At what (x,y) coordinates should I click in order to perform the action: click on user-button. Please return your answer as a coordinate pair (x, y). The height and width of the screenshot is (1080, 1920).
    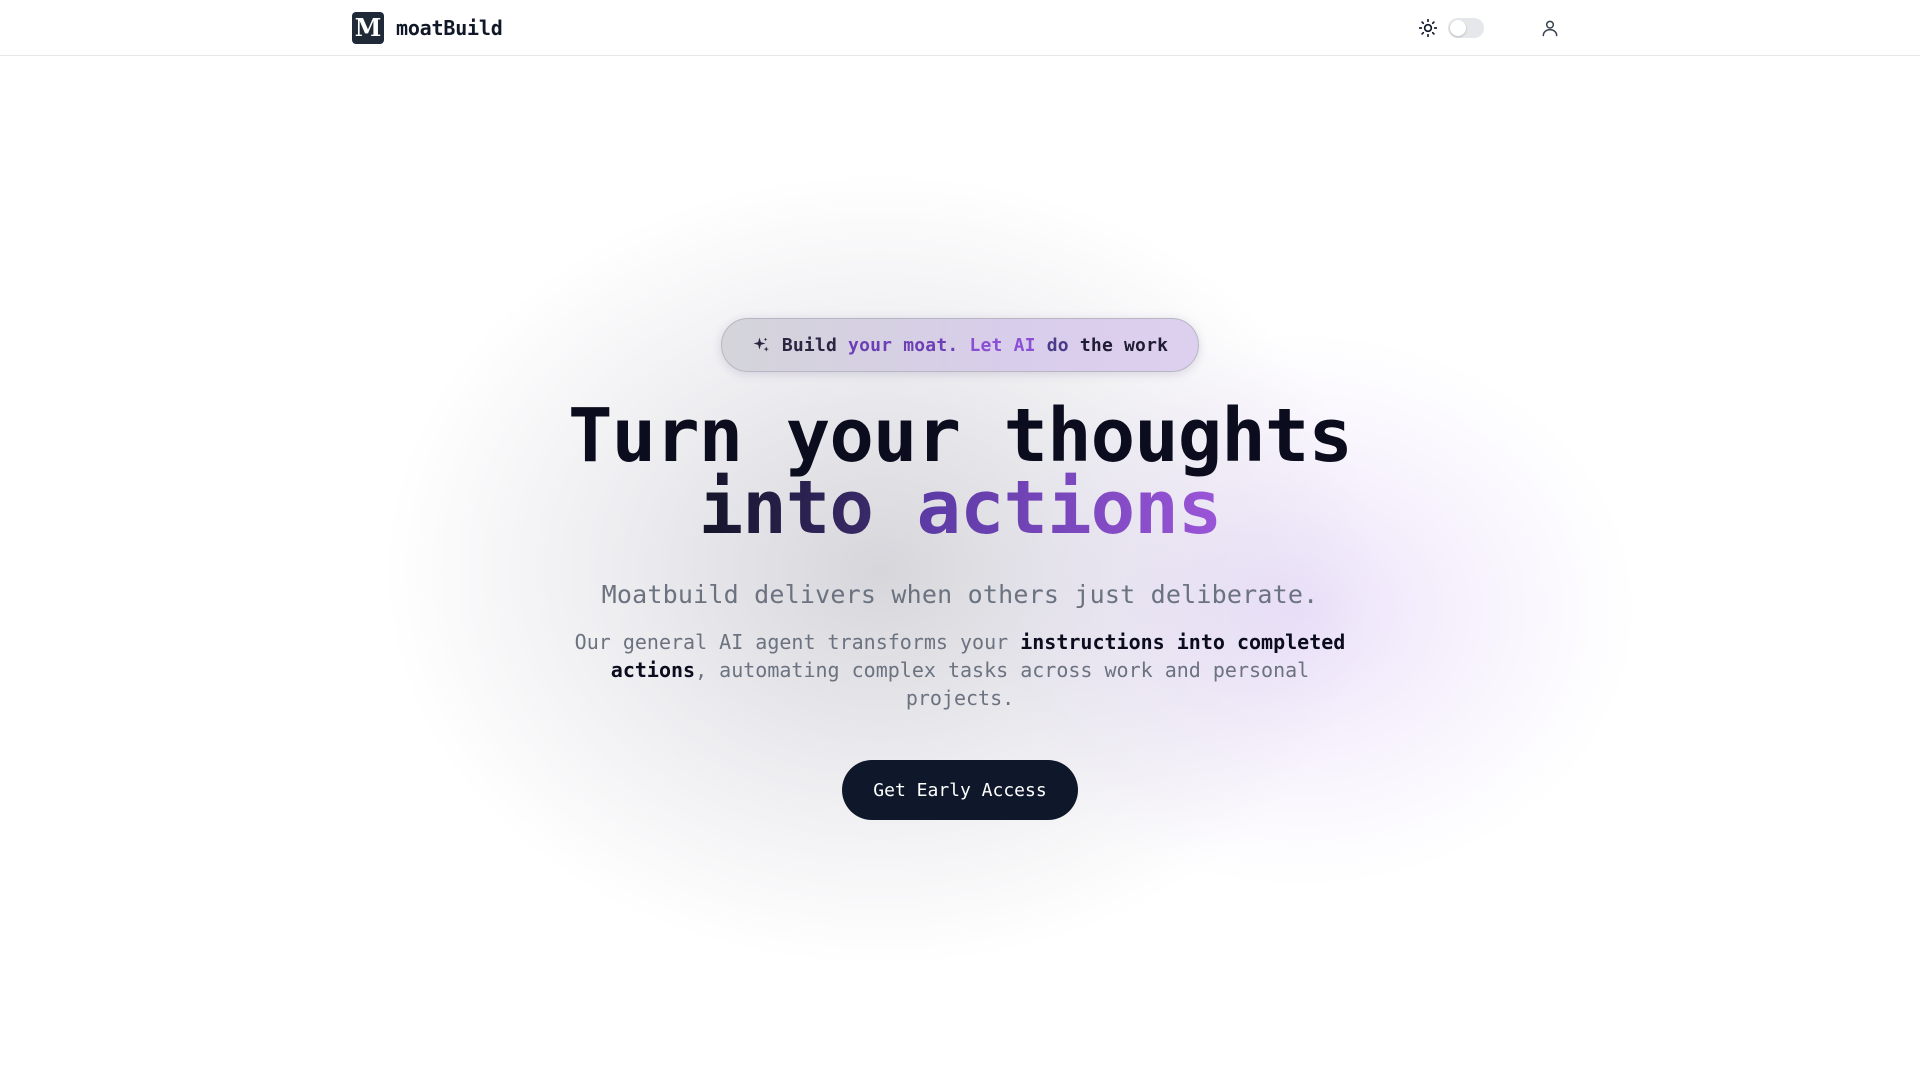
    Looking at the image, I should click on (1550, 28).